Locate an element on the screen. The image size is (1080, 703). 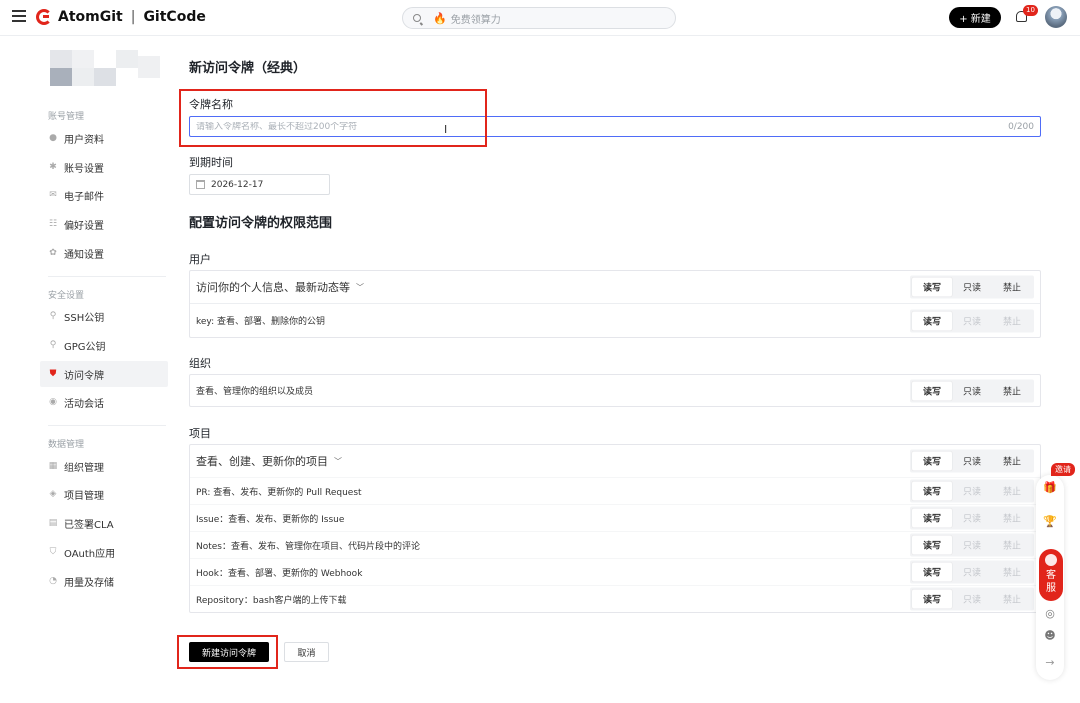
scope-box-org: 查看、管理你的组织以及成员 读写 只读 禁止 is located at coordinates (615, 390).